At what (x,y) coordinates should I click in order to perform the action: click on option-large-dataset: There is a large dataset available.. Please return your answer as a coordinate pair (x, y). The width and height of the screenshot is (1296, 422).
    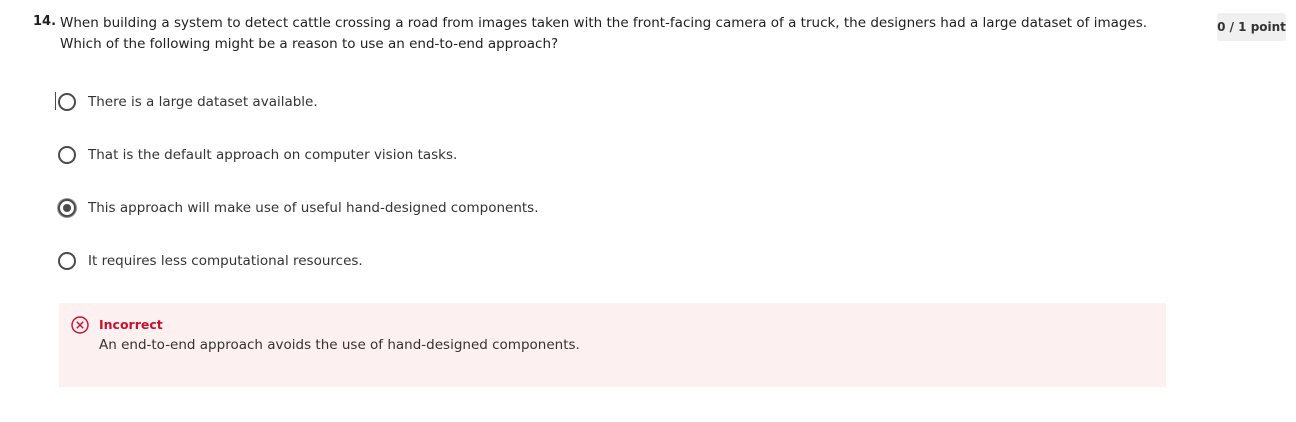
    Looking at the image, I should click on (187, 102).